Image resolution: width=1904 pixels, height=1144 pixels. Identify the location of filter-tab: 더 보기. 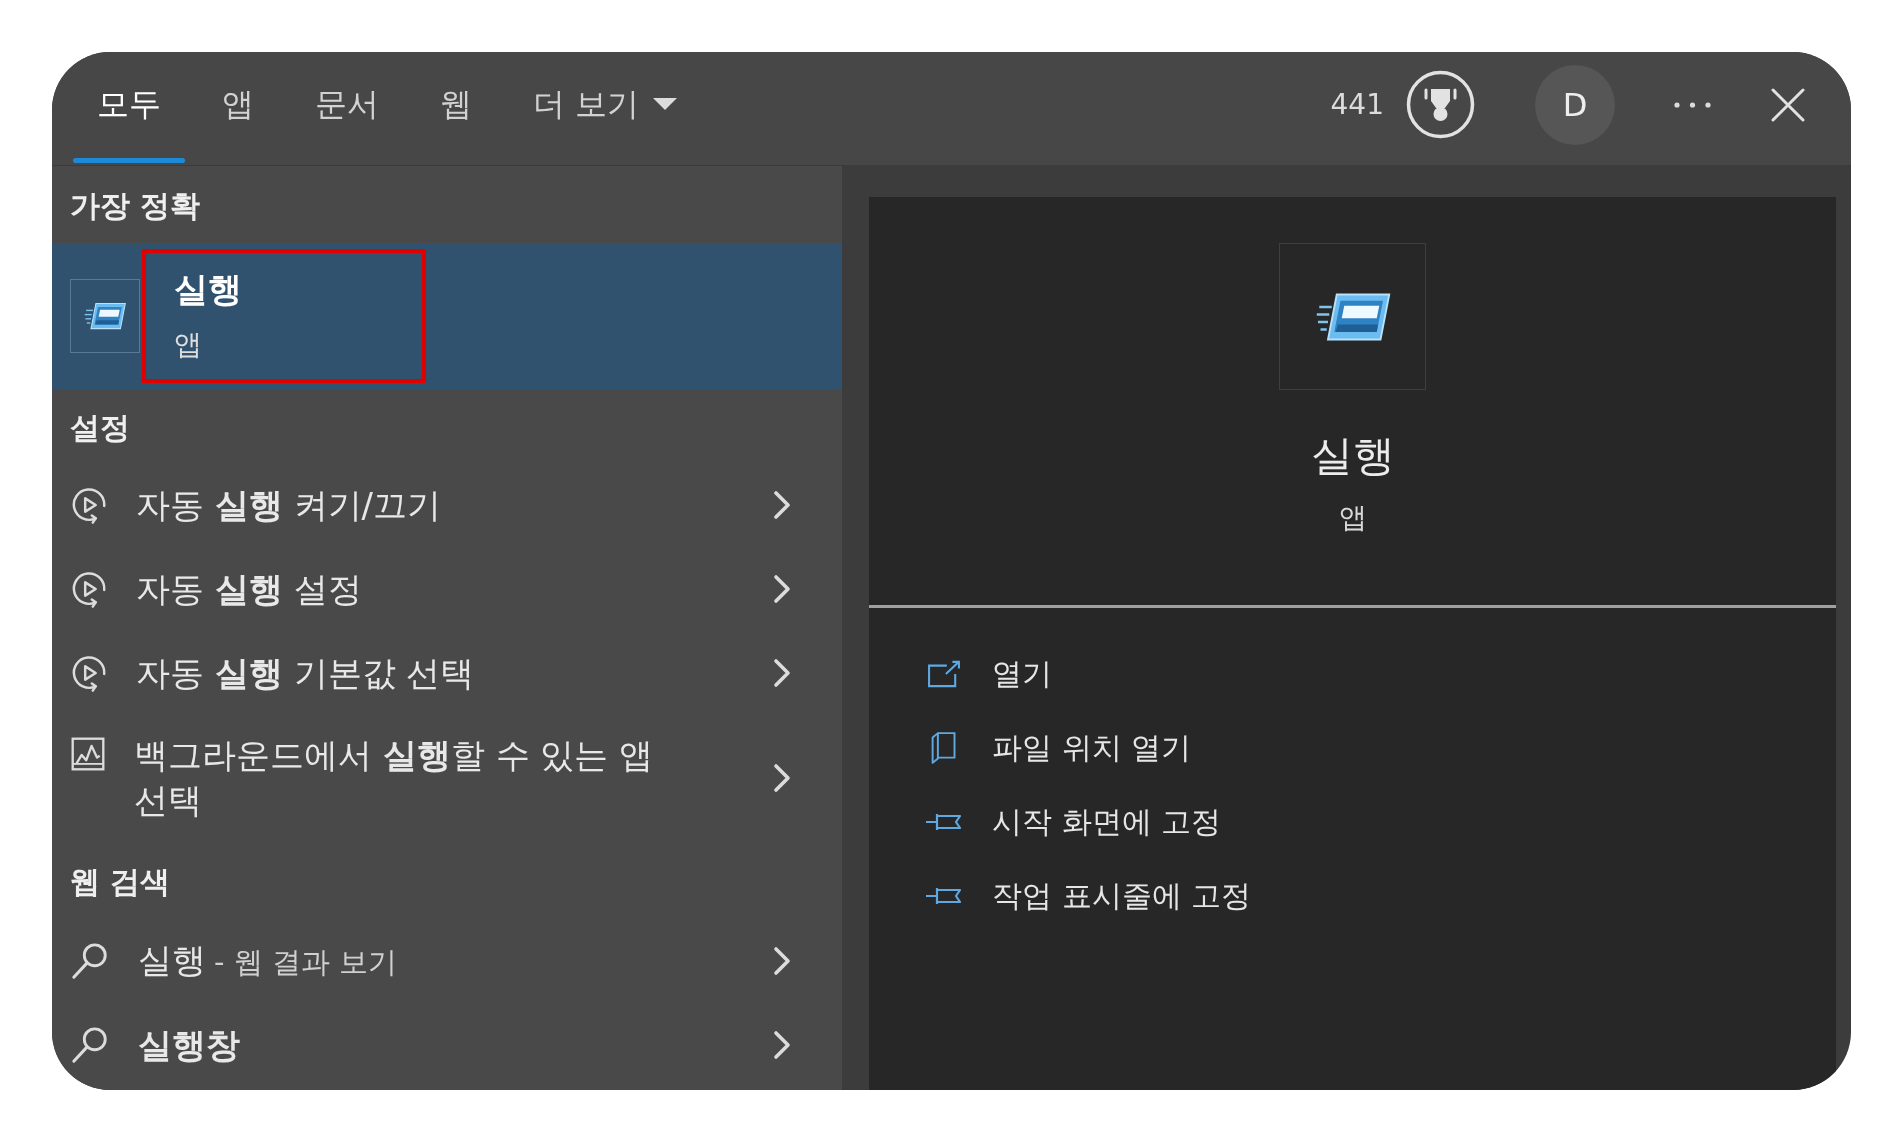
(605, 108).